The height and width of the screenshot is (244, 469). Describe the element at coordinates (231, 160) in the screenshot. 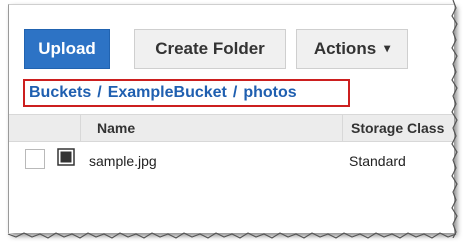

I see `table-row: sample.jpg Standard` at that location.